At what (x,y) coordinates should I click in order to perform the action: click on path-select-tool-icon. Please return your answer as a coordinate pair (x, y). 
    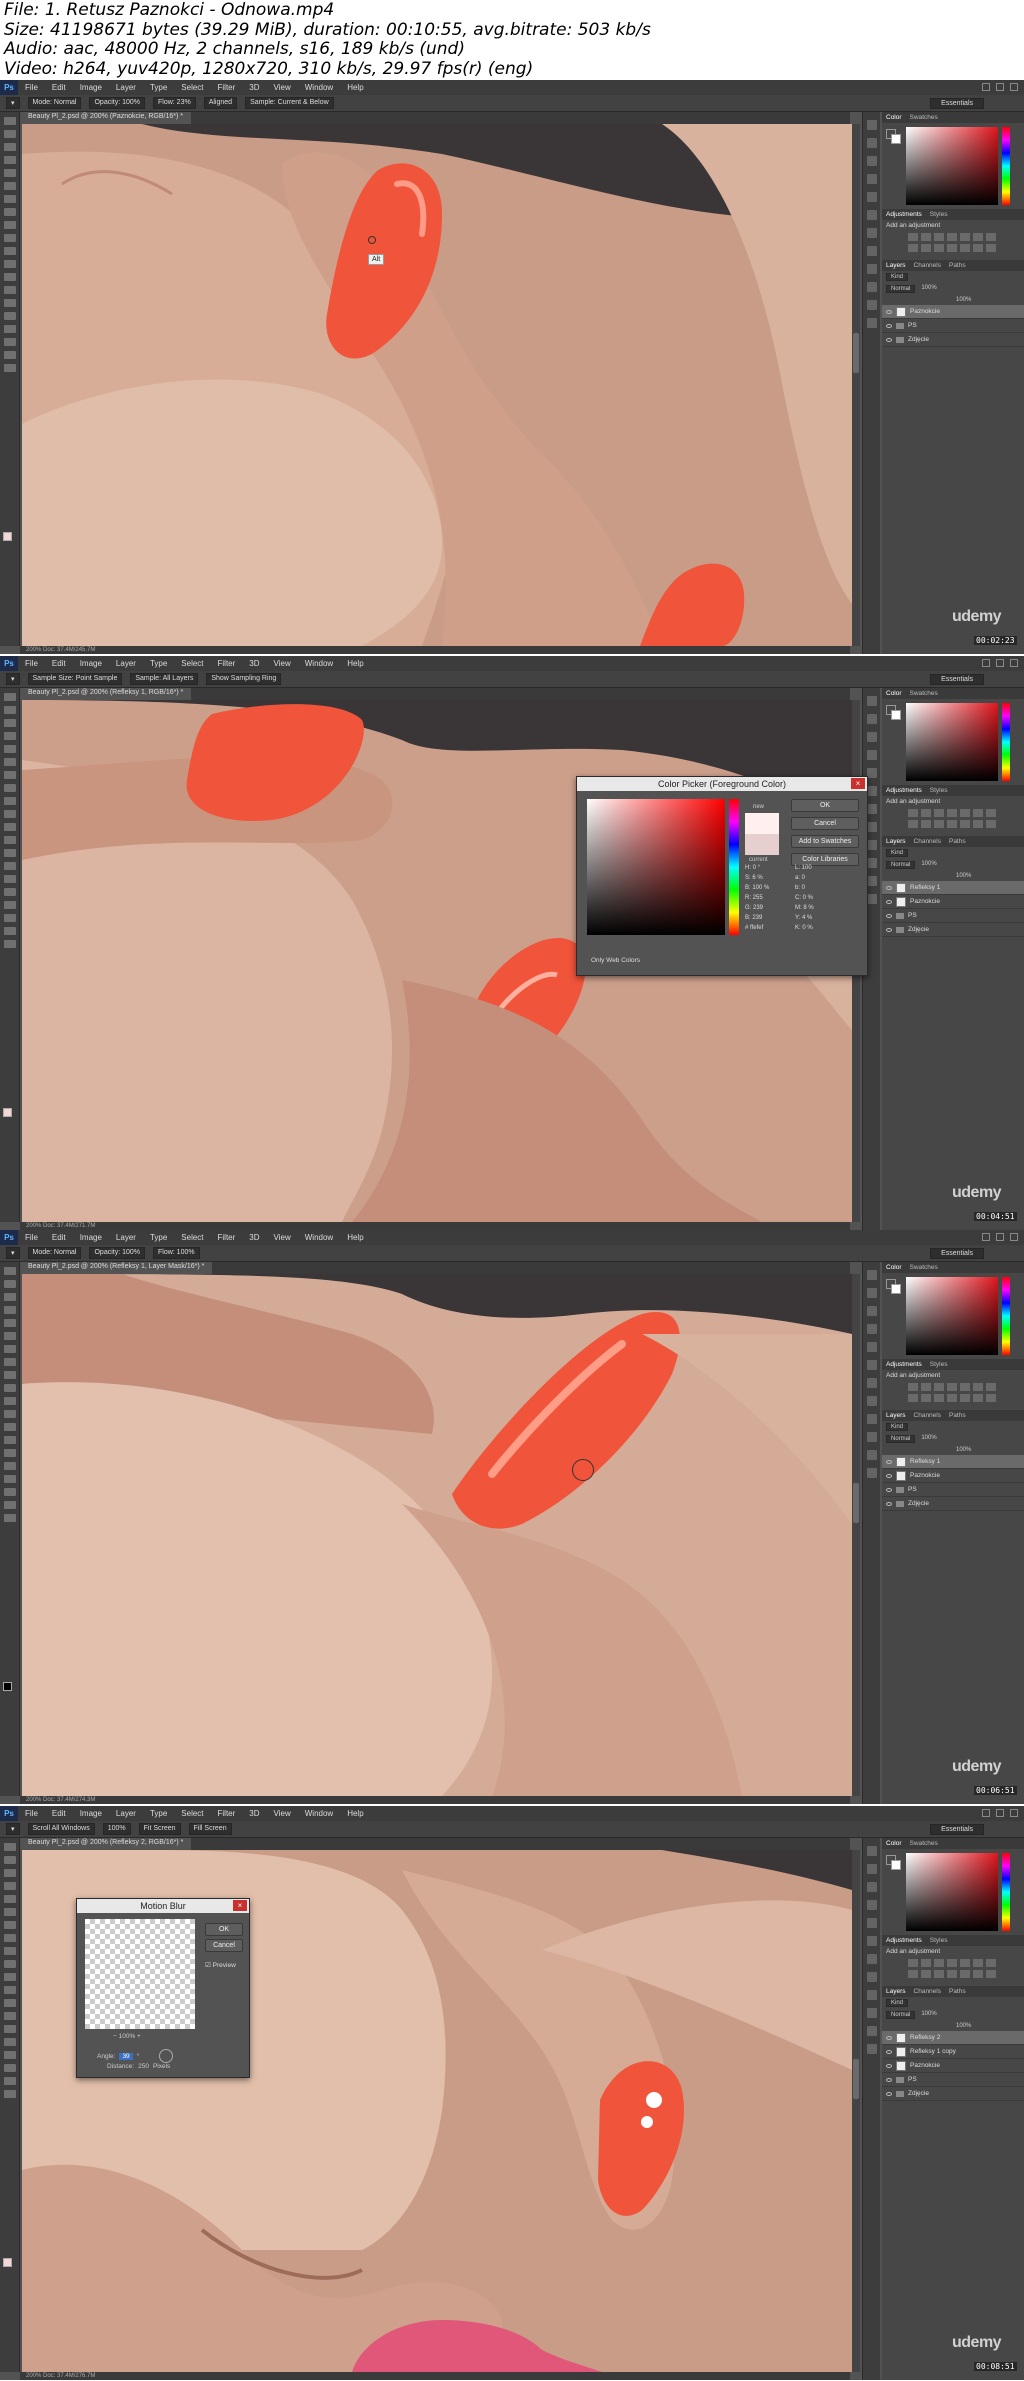
    Looking at the image, I should click on (10, 2055).